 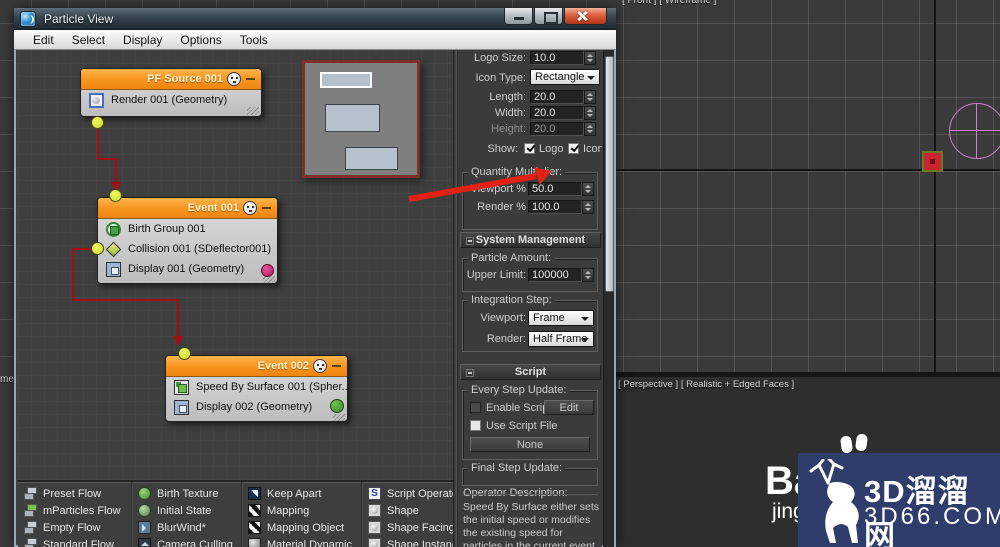 I want to click on integration-viewport-dropdown: Frame, so click(x=561, y=318).